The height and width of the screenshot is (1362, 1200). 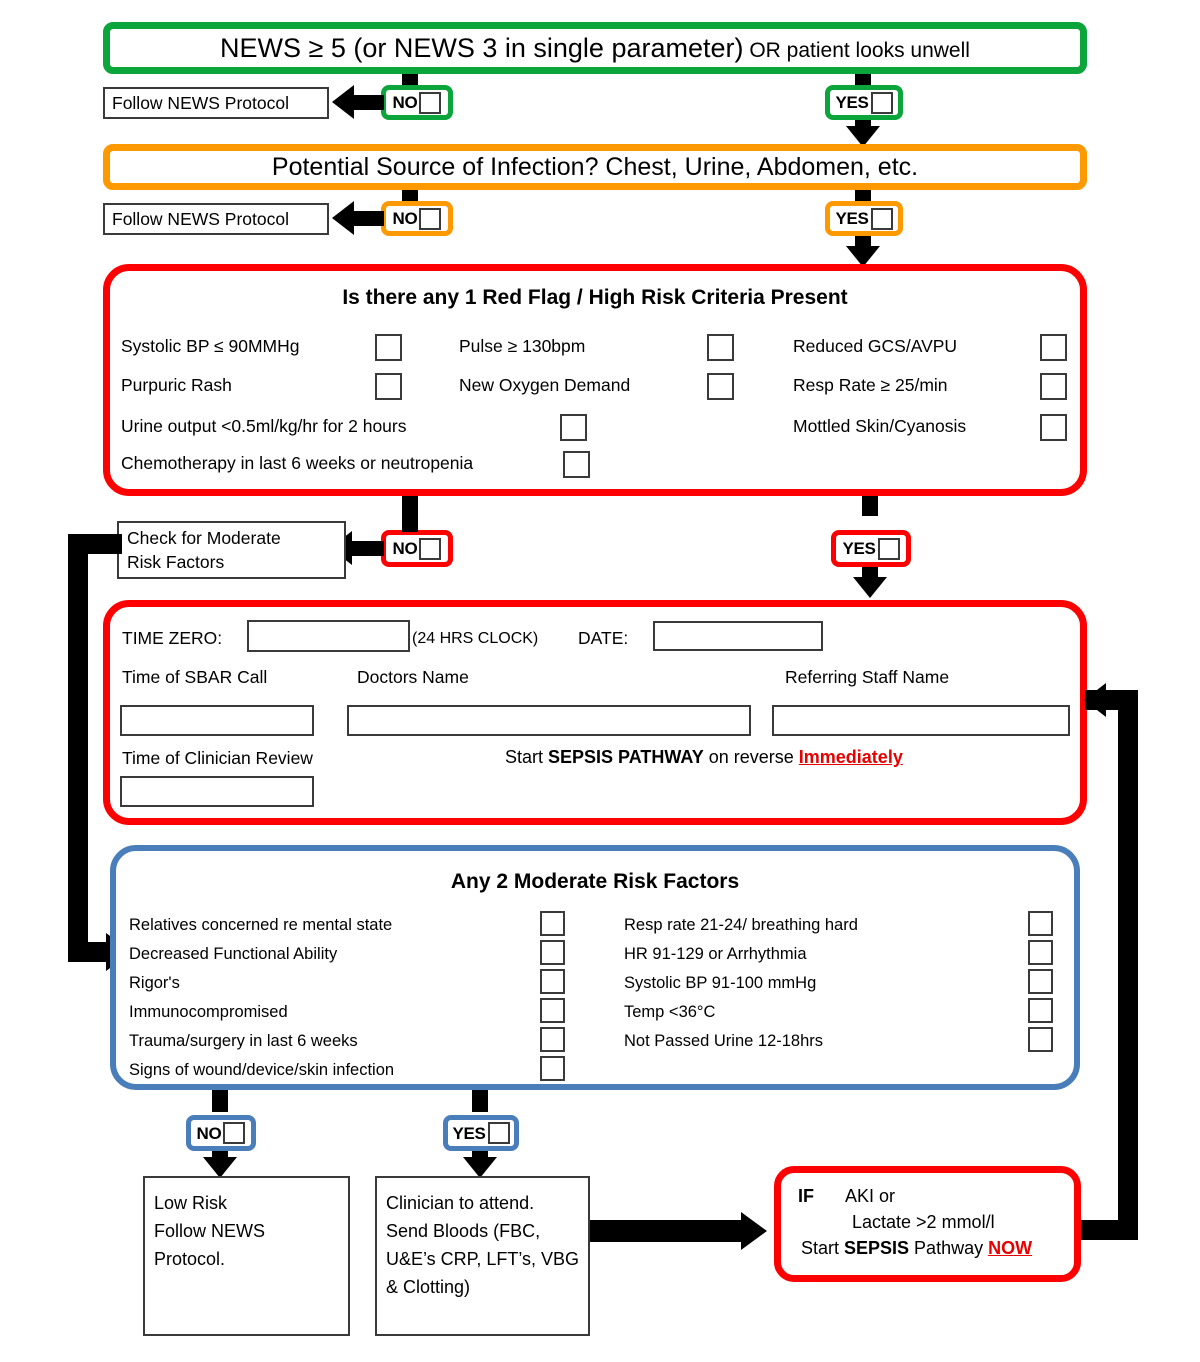 I want to click on arrow-left-icon, so click(x=343, y=218).